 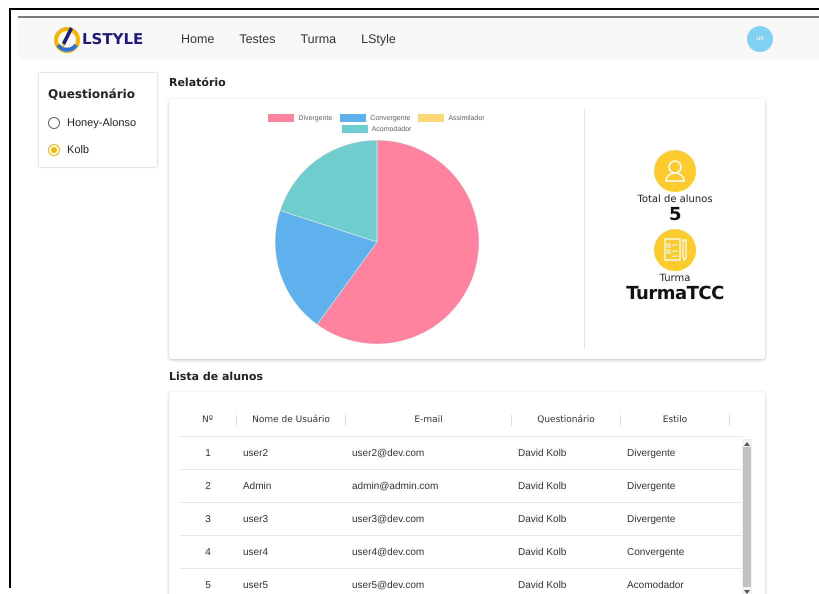 What do you see at coordinates (208, 585) in the screenshot?
I see `table-cell-text: 5` at bounding box center [208, 585].